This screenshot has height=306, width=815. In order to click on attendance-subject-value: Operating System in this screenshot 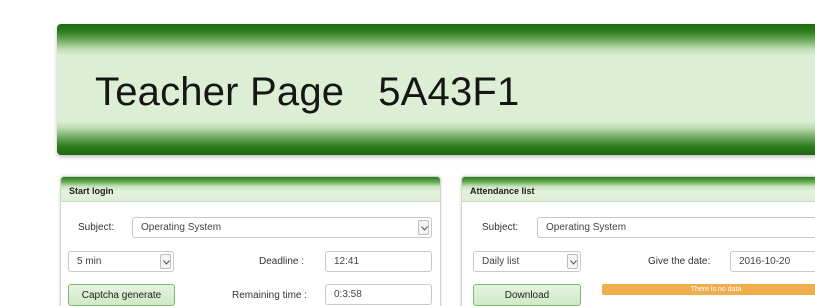, I will do `click(586, 227)`.